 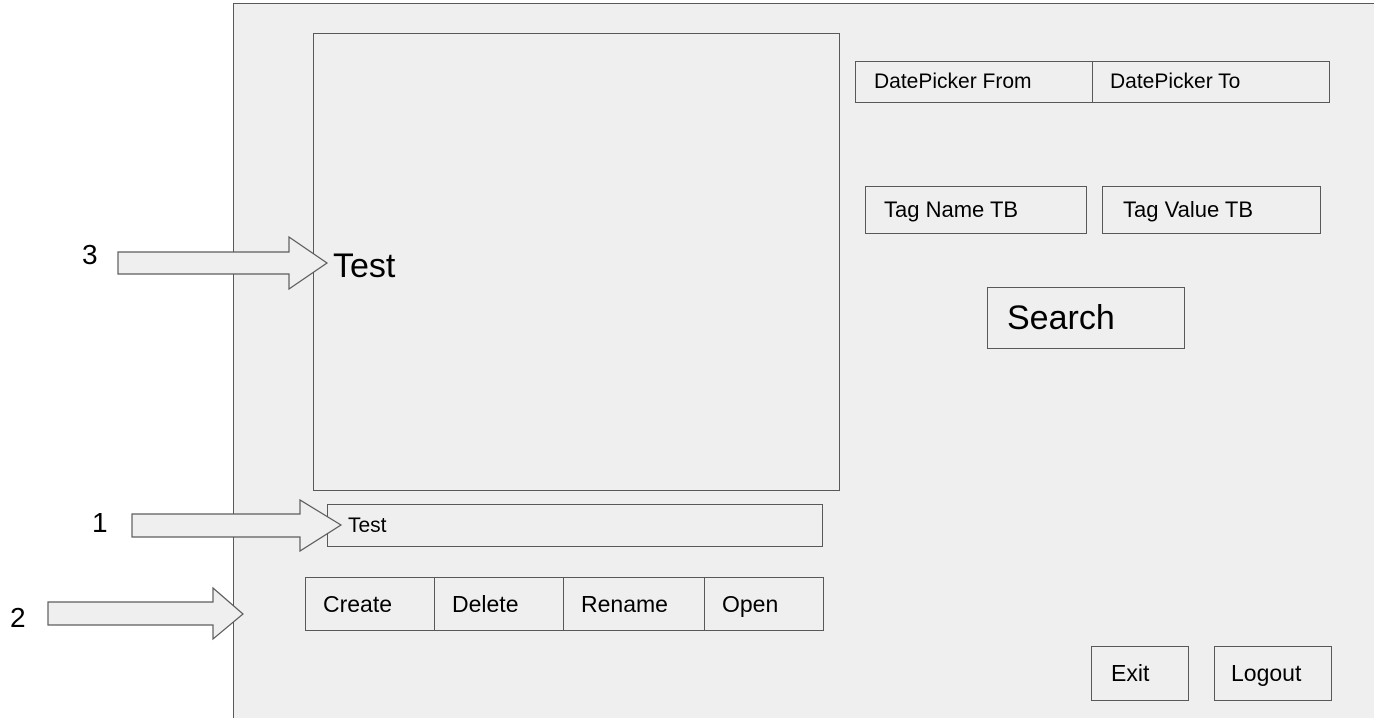 I want to click on callout-number-1: 1, so click(x=100, y=522).